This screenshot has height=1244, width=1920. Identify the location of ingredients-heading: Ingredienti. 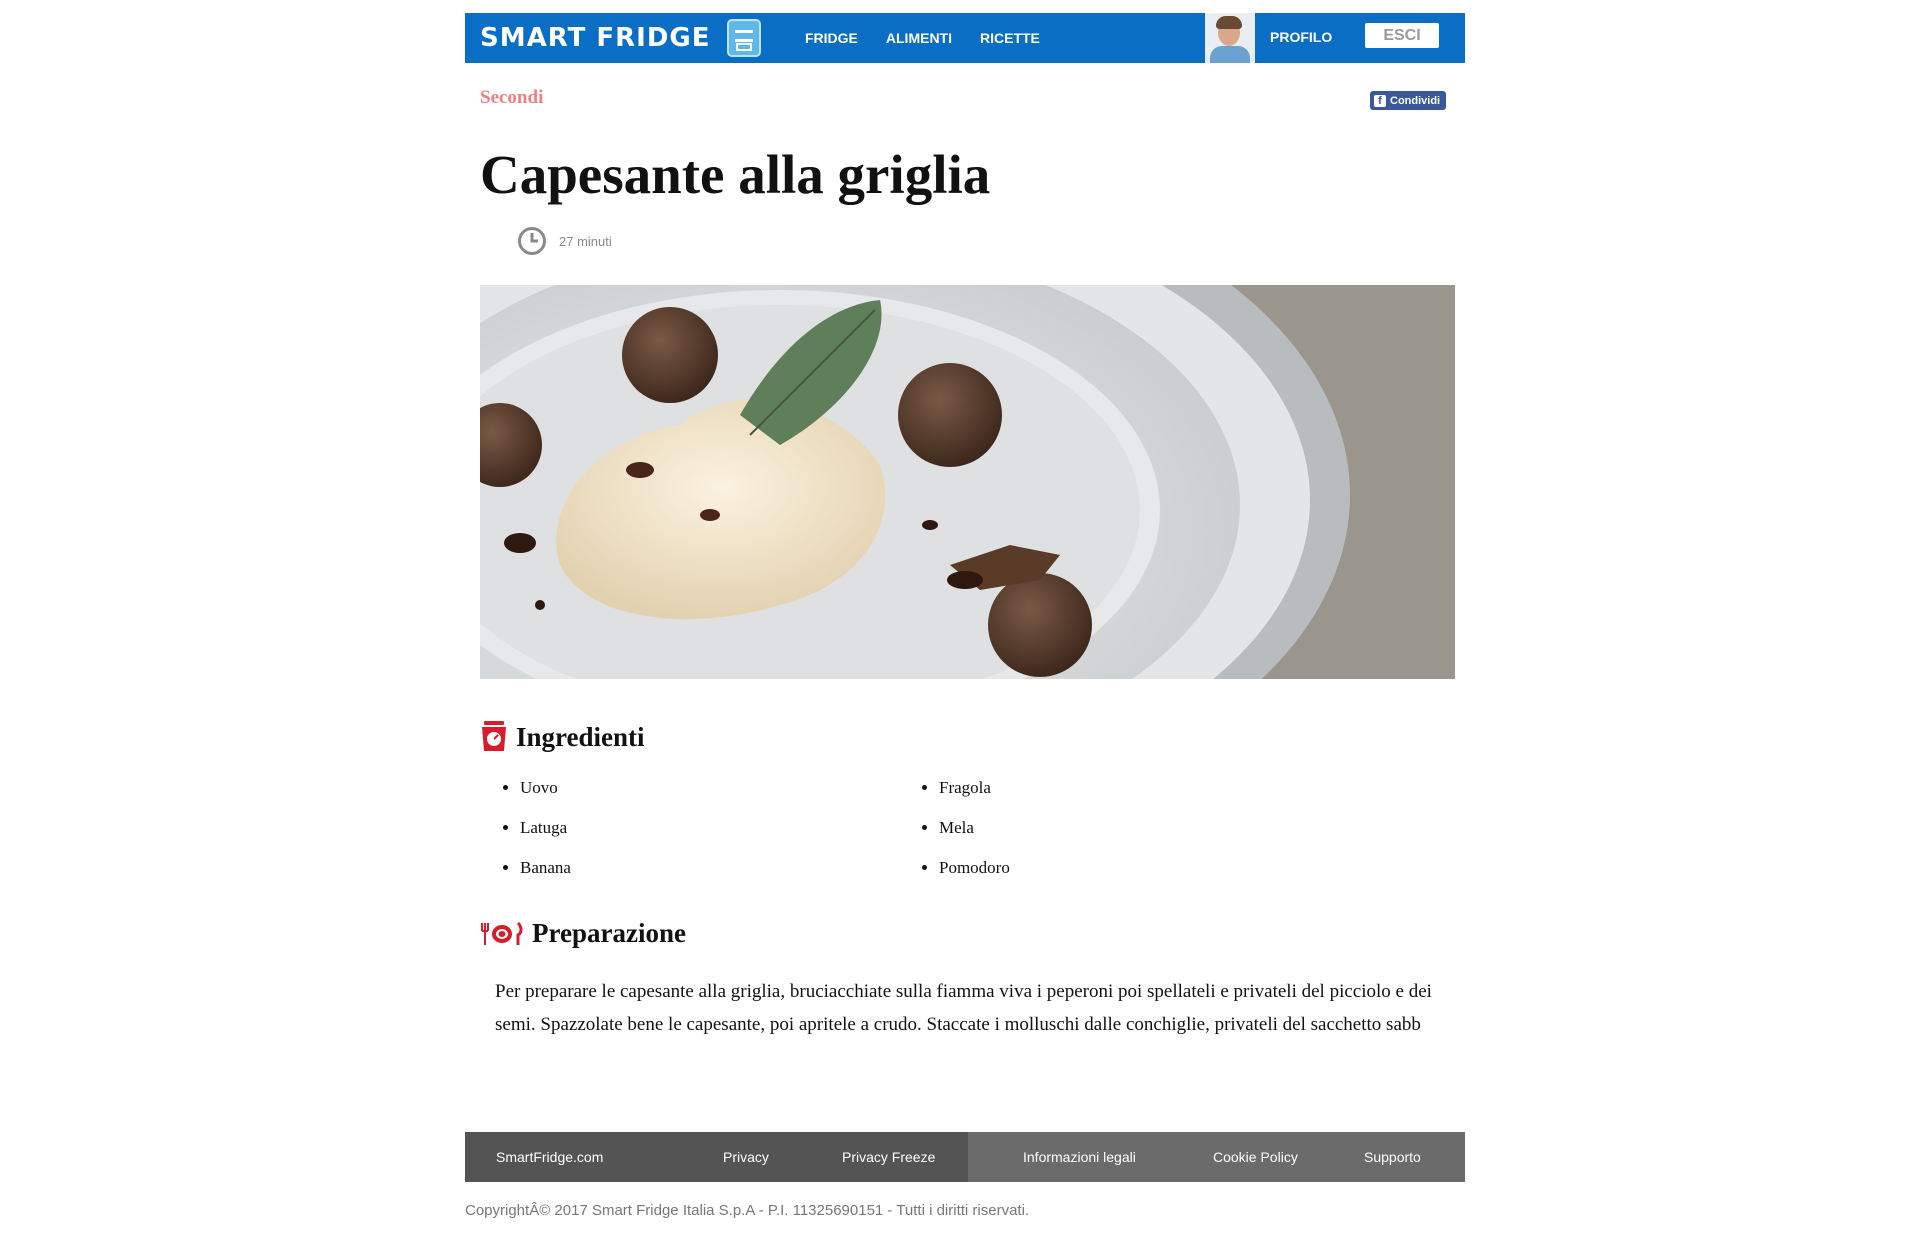
(562, 737).